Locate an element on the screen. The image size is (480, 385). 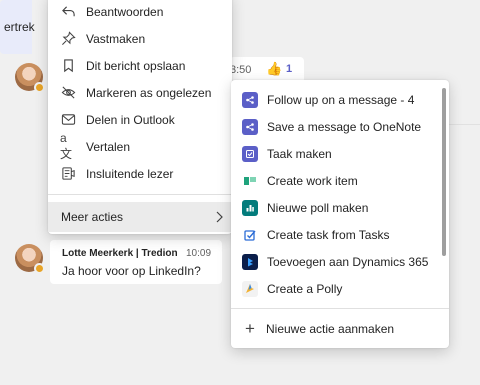
submenu-item-label: Create work item is located at coordinates (312, 180).